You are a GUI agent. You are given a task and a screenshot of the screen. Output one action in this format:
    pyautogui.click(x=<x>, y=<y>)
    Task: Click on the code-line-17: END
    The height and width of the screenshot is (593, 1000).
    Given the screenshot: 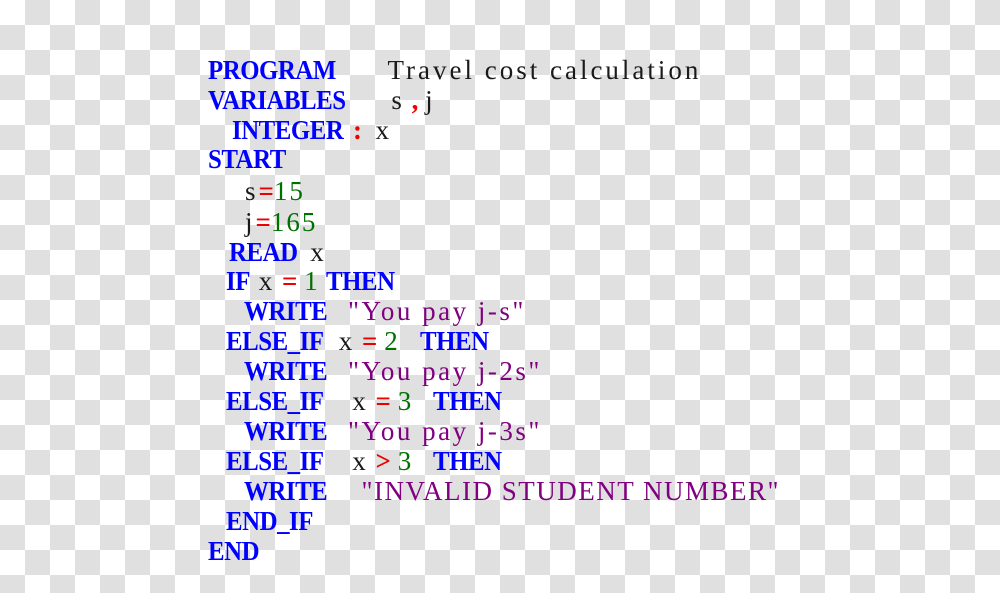 What is the action you would take?
    pyautogui.click(x=222, y=551)
    